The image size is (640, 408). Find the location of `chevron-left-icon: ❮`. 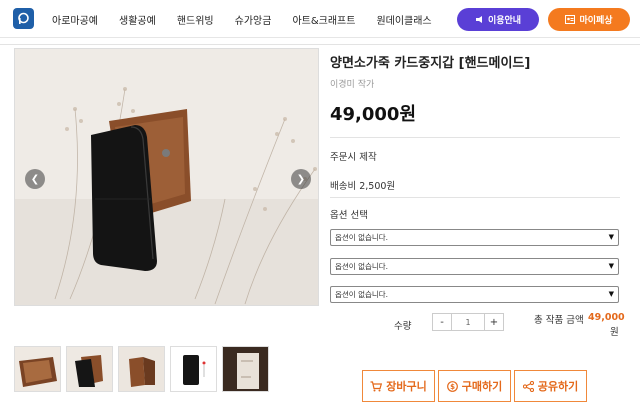

chevron-left-icon: ❮ is located at coordinates (35, 179).